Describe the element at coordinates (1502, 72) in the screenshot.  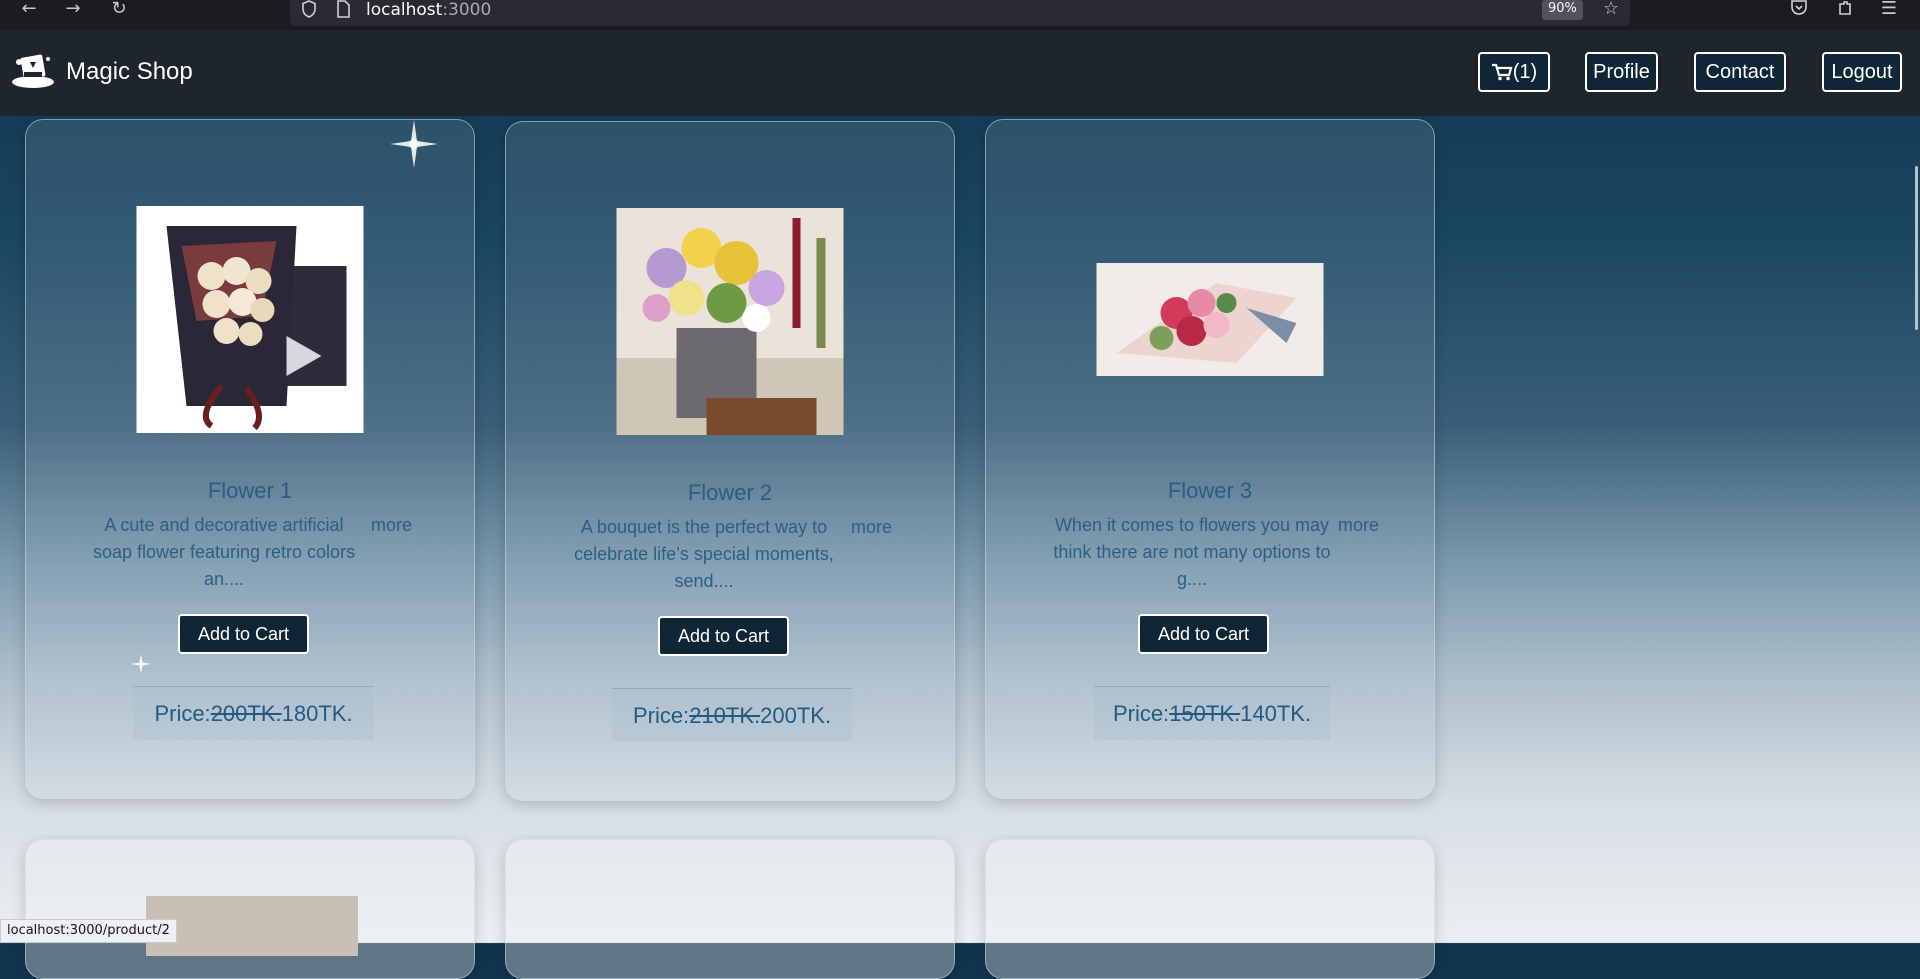
I see `cart-icon` at that location.